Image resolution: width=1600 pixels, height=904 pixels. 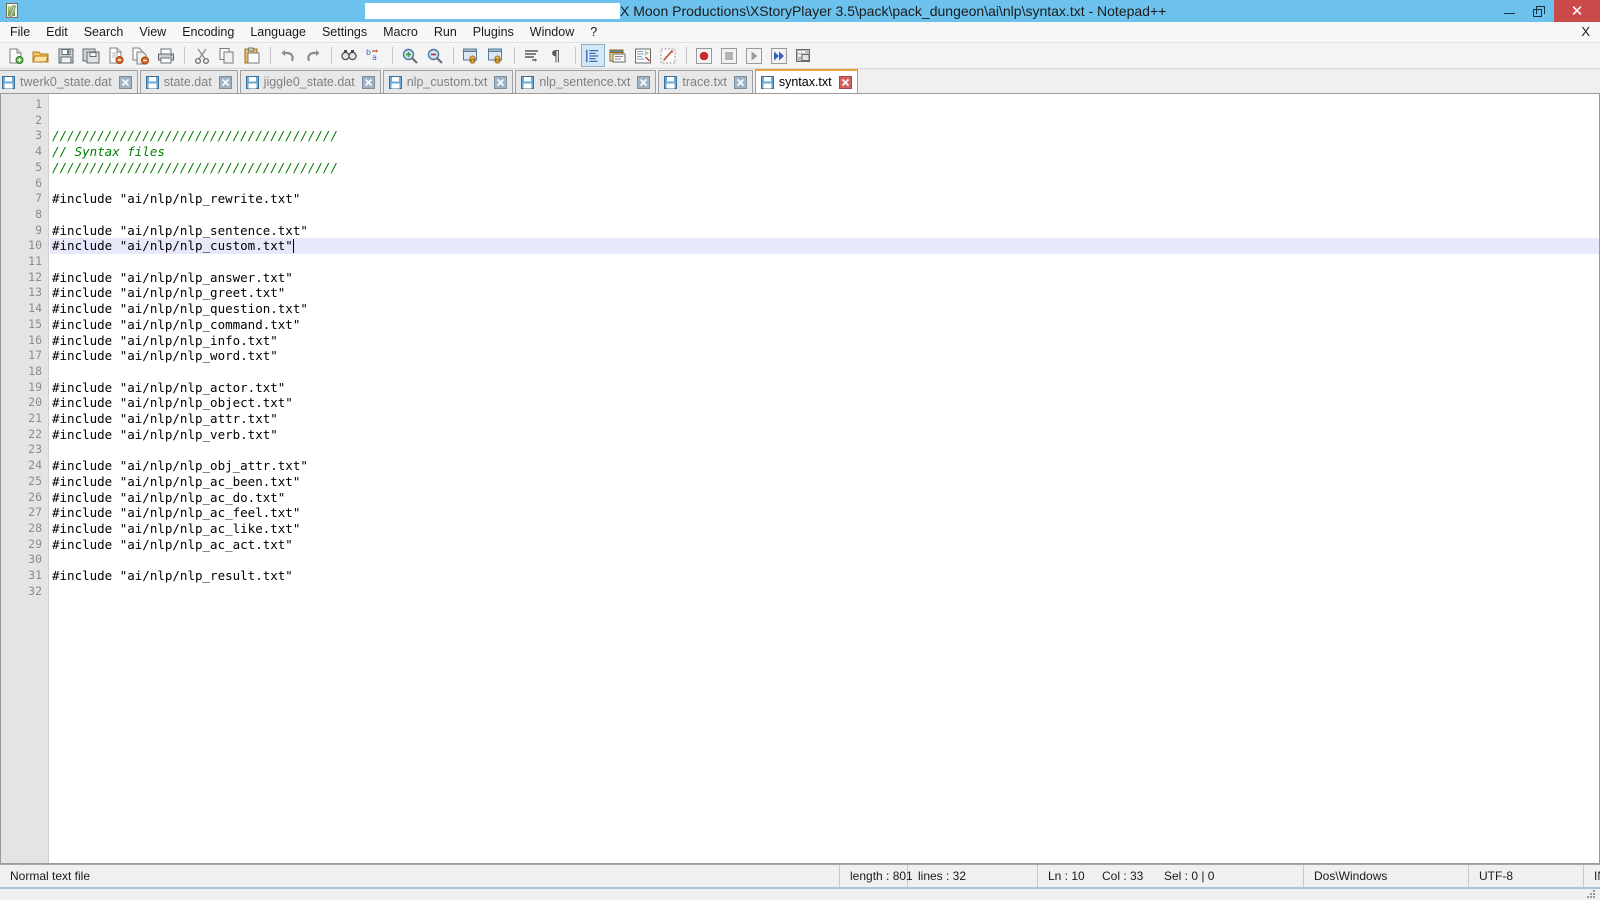 What do you see at coordinates (532, 55) in the screenshot?
I see `word-wrap-icon` at bounding box center [532, 55].